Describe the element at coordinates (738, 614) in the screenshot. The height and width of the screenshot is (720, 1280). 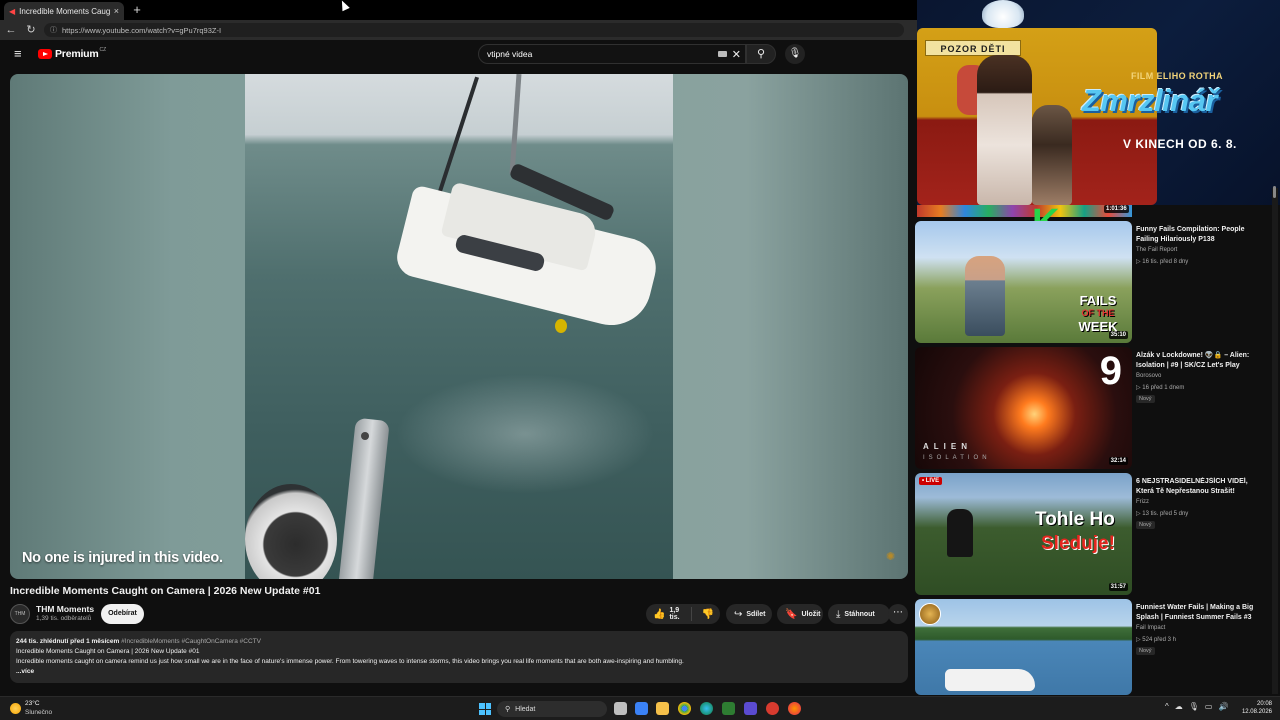
I see `share-icon: ↪` at that location.